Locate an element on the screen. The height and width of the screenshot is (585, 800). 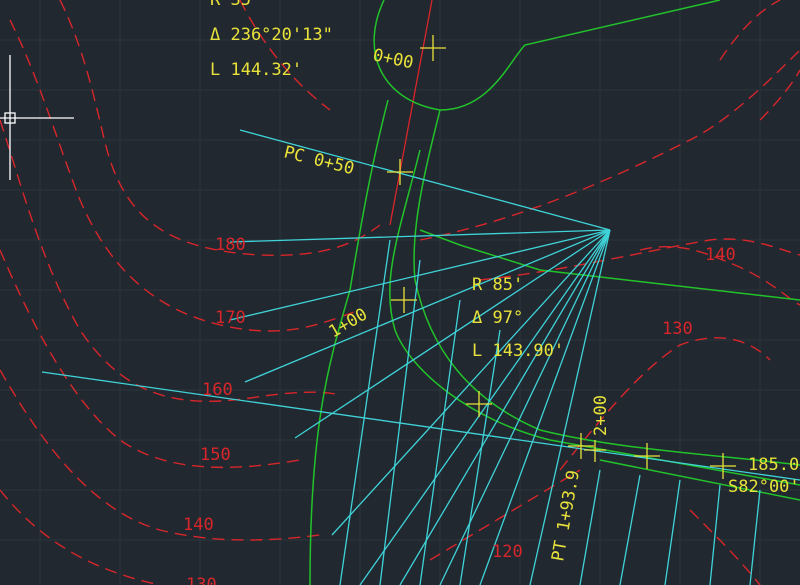
curve-top-length: L 144.32' is located at coordinates (256, 70).